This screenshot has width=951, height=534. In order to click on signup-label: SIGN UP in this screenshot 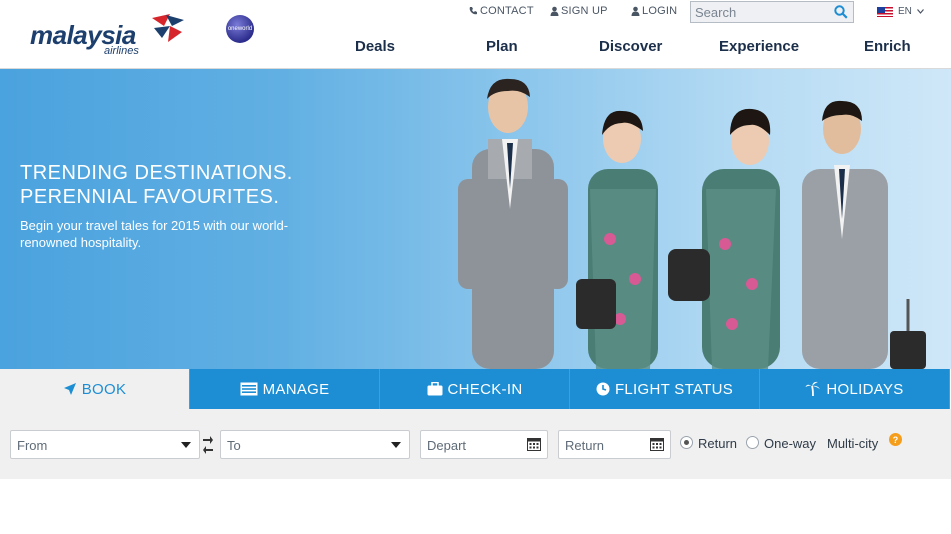, I will do `click(584, 11)`.